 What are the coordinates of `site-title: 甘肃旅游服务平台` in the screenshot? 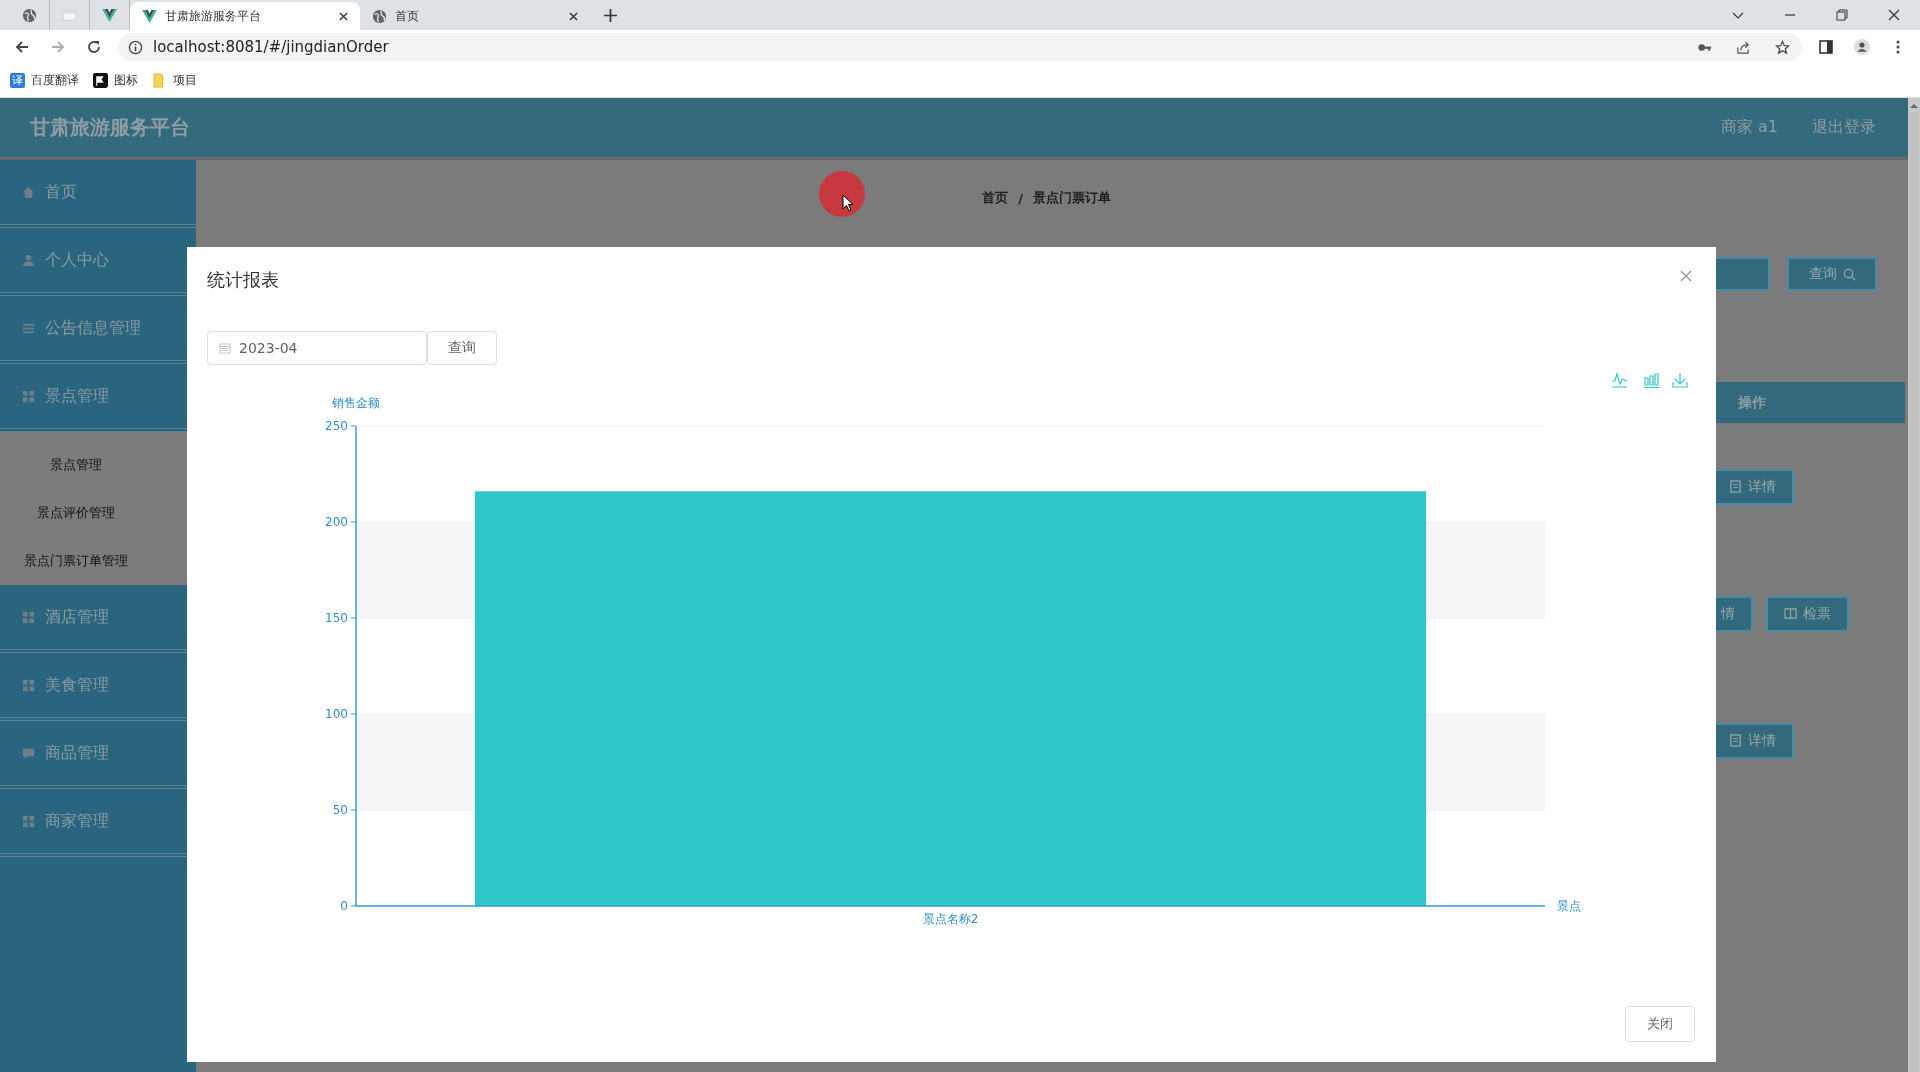 It's located at (110, 127).